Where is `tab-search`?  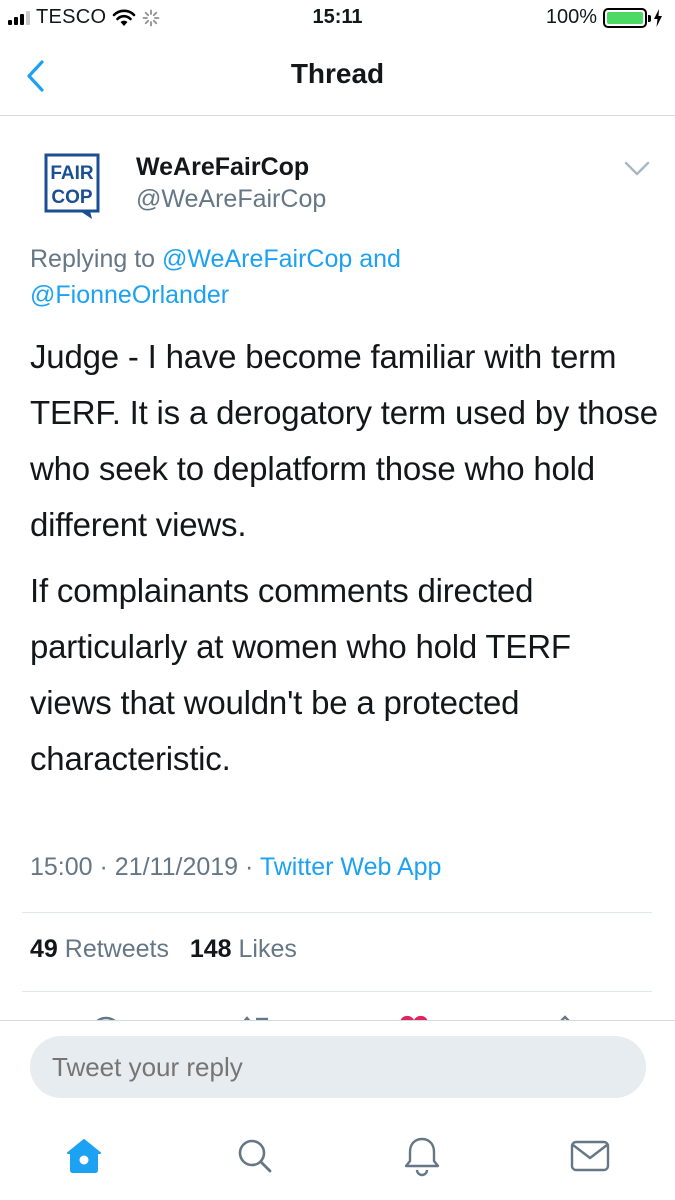 tab-search is located at coordinates (254, 1156).